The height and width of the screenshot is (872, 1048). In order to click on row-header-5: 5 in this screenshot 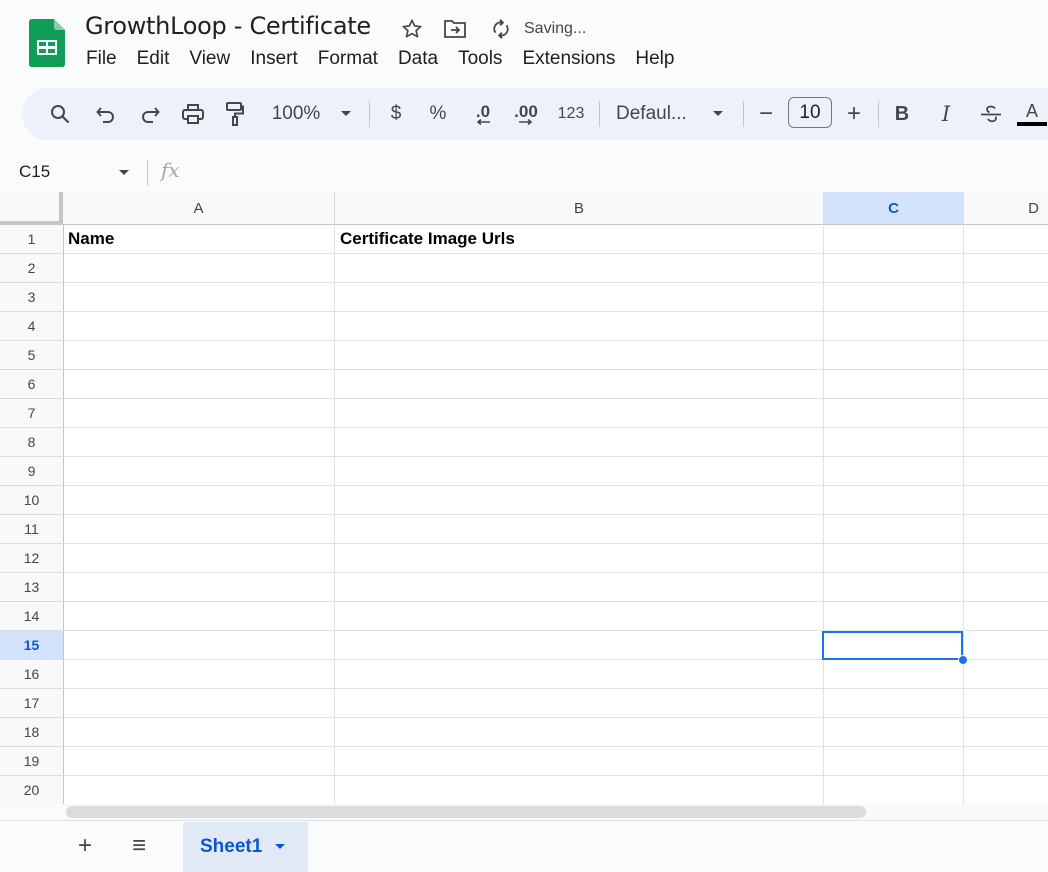, I will do `click(32, 355)`.